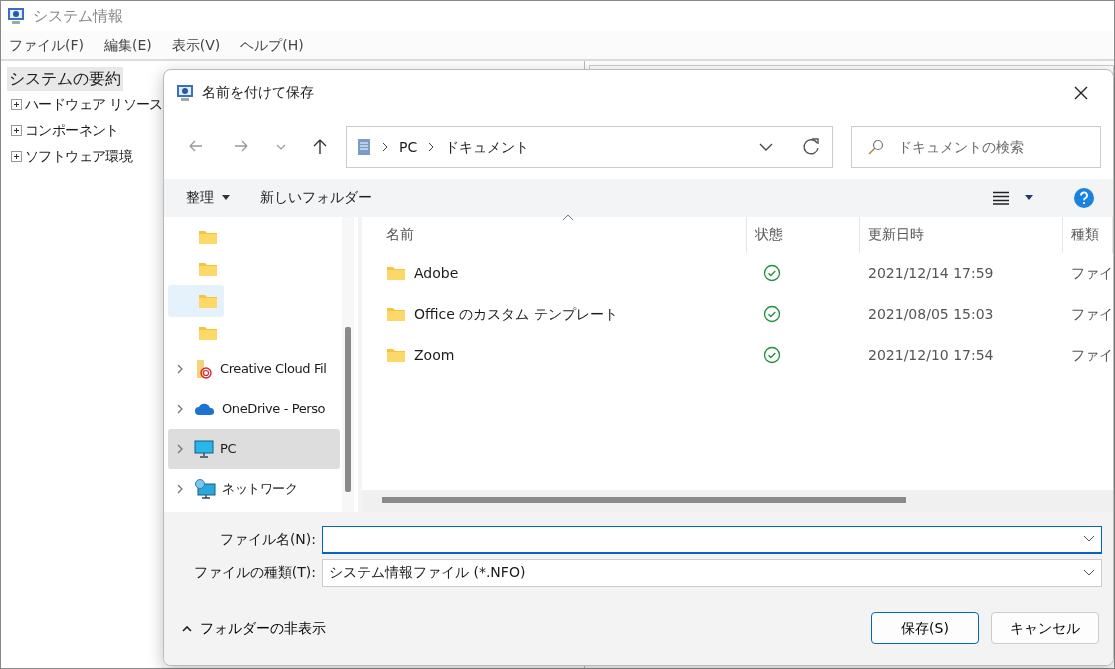  What do you see at coordinates (931, 355) in the screenshot?
I see `date-text: 2021/12/10 17:54` at bounding box center [931, 355].